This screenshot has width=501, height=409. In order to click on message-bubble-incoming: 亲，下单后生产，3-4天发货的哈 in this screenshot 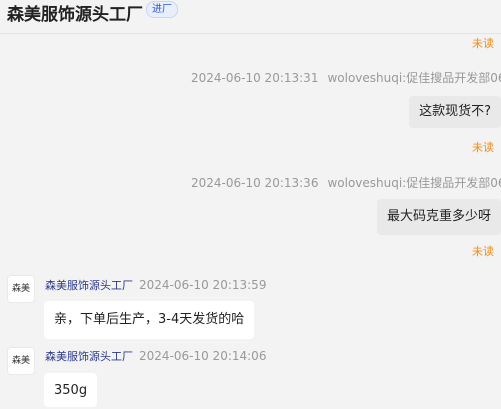, I will do `click(149, 320)`.